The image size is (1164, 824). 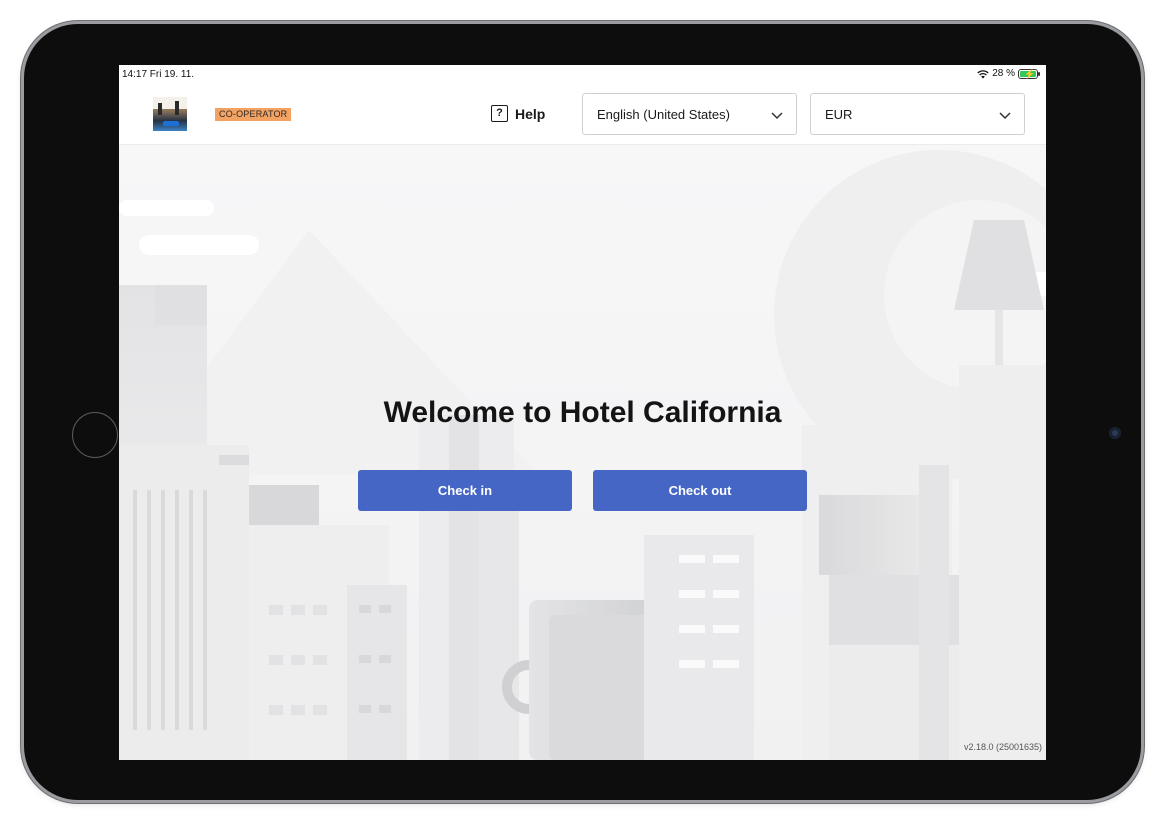 I want to click on currency-select-value: EUR, so click(x=839, y=114).